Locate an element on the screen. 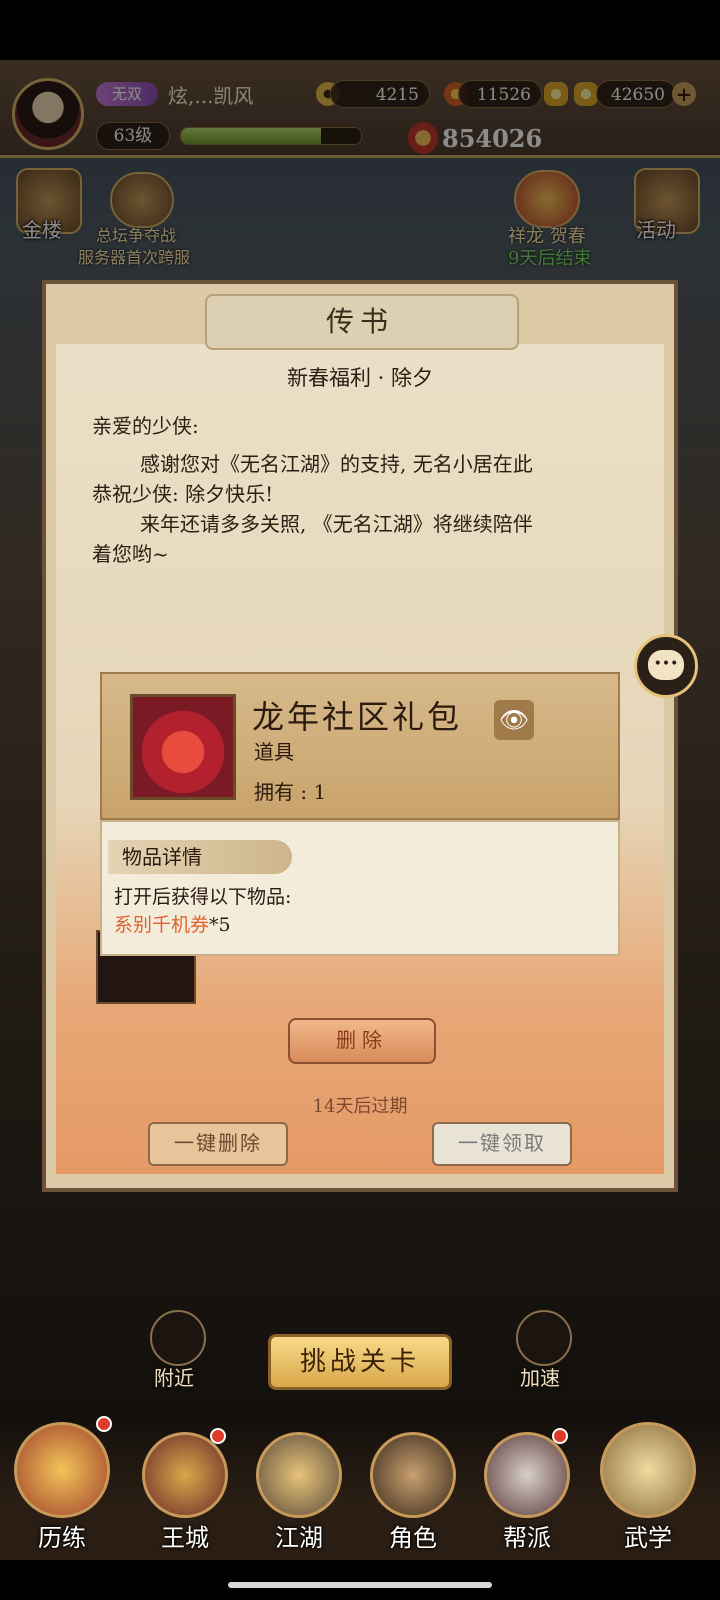 This screenshot has height=1600, width=720. nearby-label: 附近 is located at coordinates (174, 1378).